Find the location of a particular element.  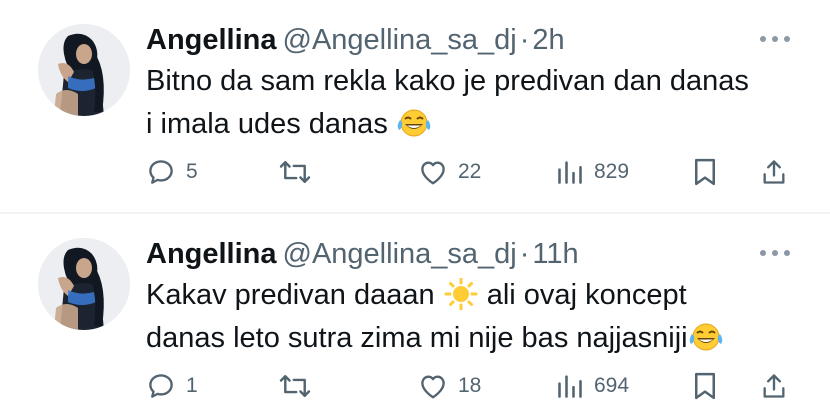

view-count: 694 is located at coordinates (612, 385).